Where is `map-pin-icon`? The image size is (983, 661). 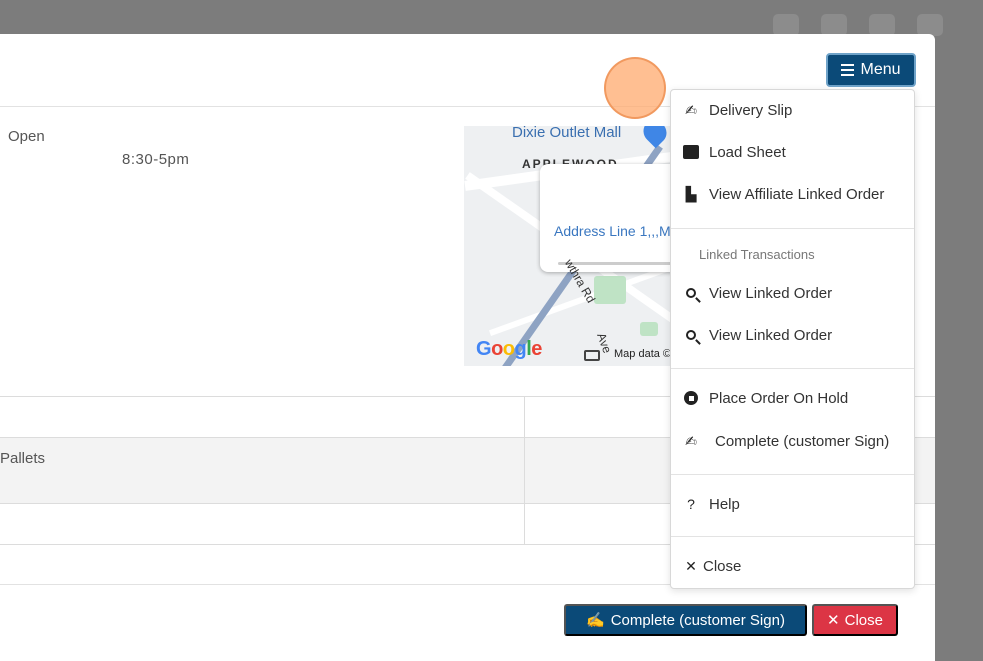
map-pin-icon is located at coordinates (655, 137).